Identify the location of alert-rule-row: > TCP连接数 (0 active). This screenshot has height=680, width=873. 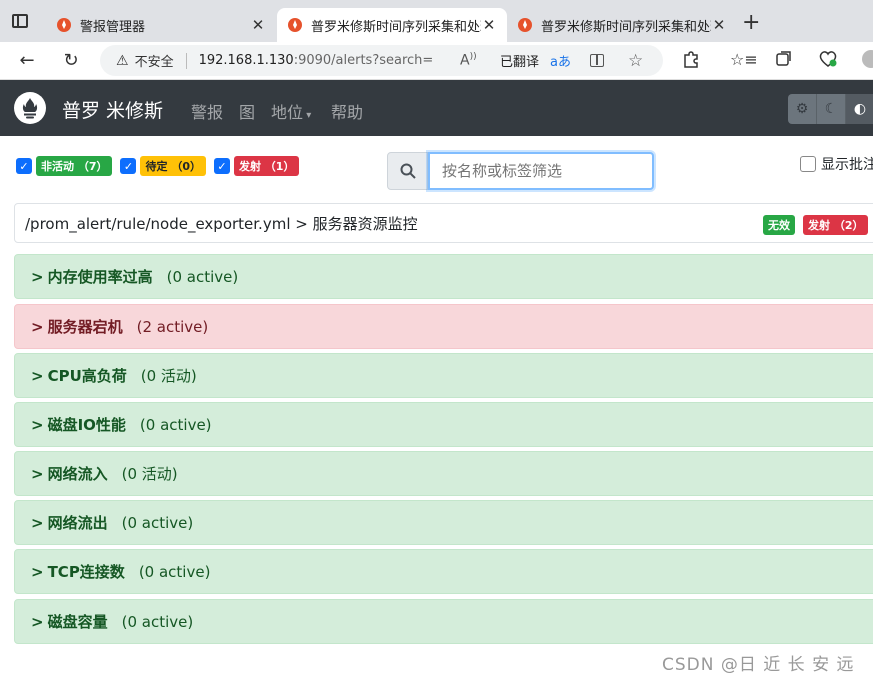
(443, 571).